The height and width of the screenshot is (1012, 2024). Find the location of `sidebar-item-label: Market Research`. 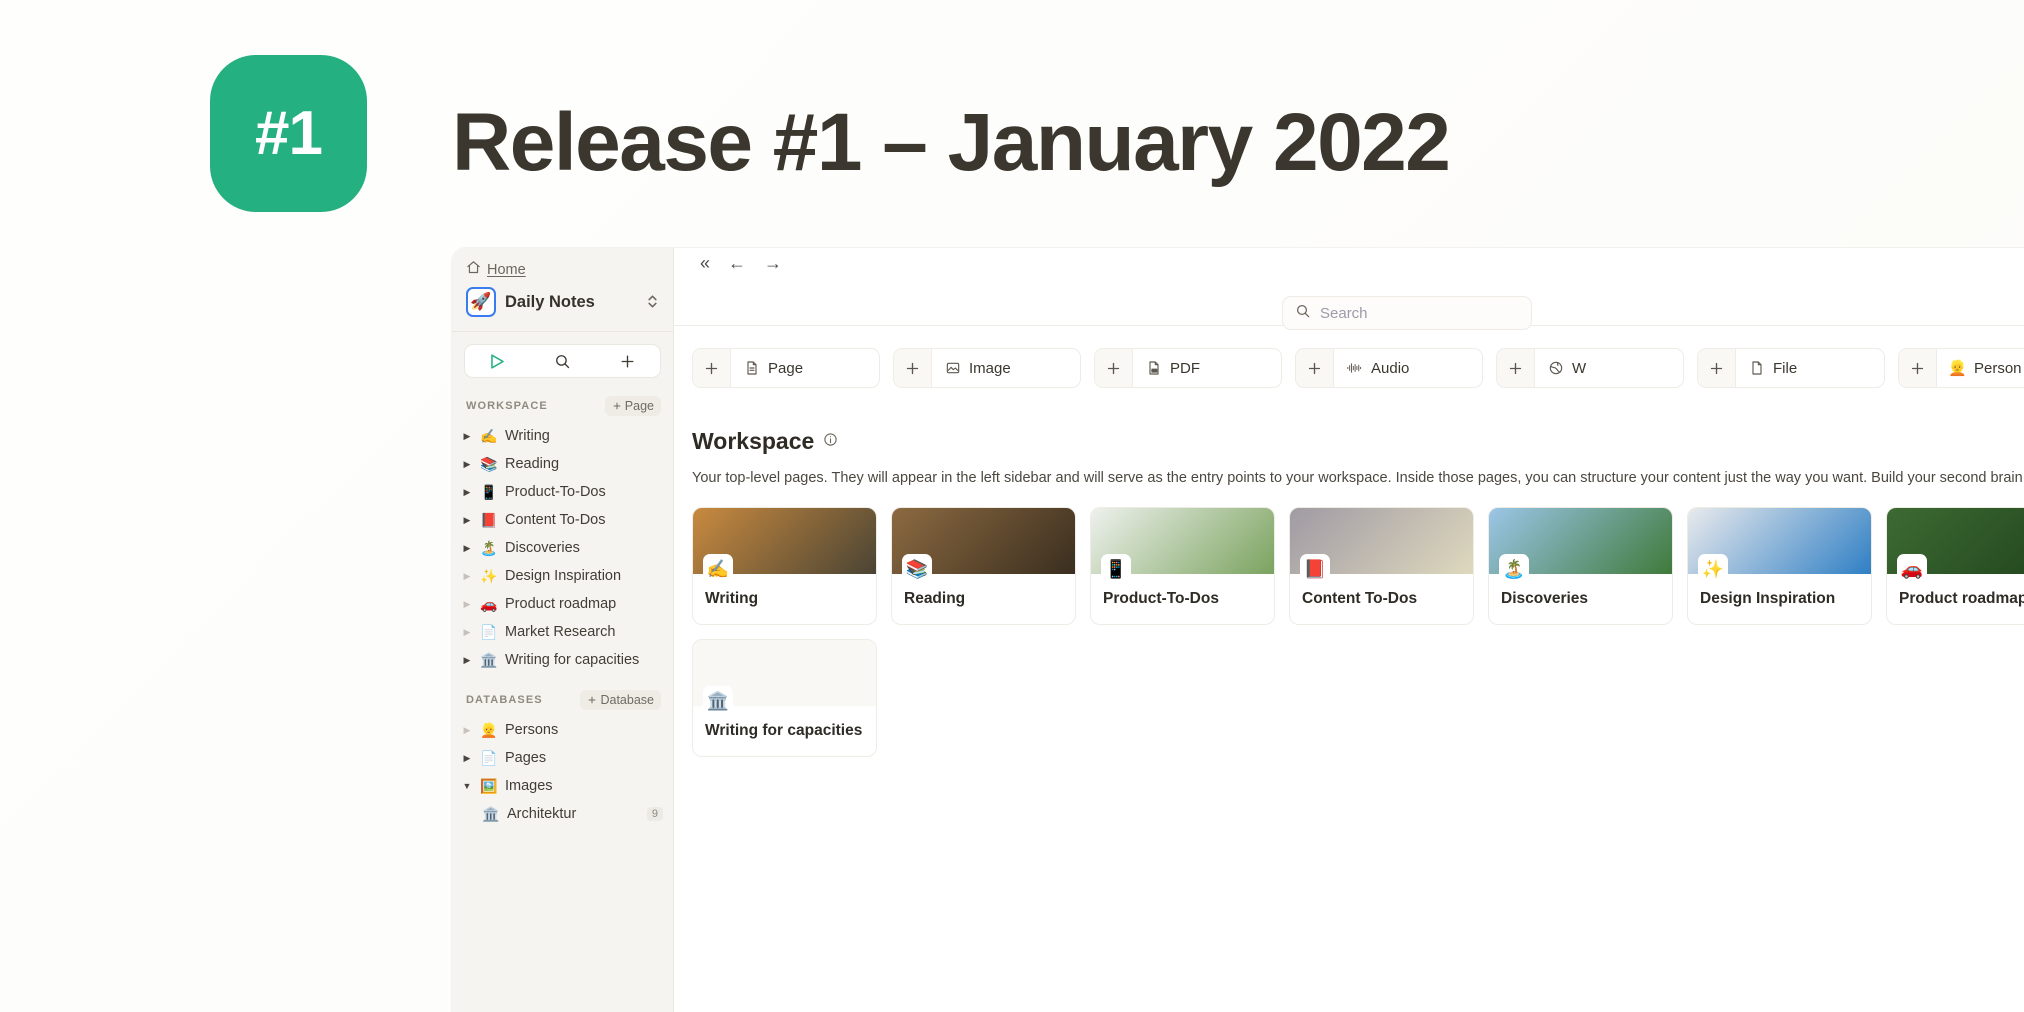

sidebar-item-label: Market Research is located at coordinates (560, 632).